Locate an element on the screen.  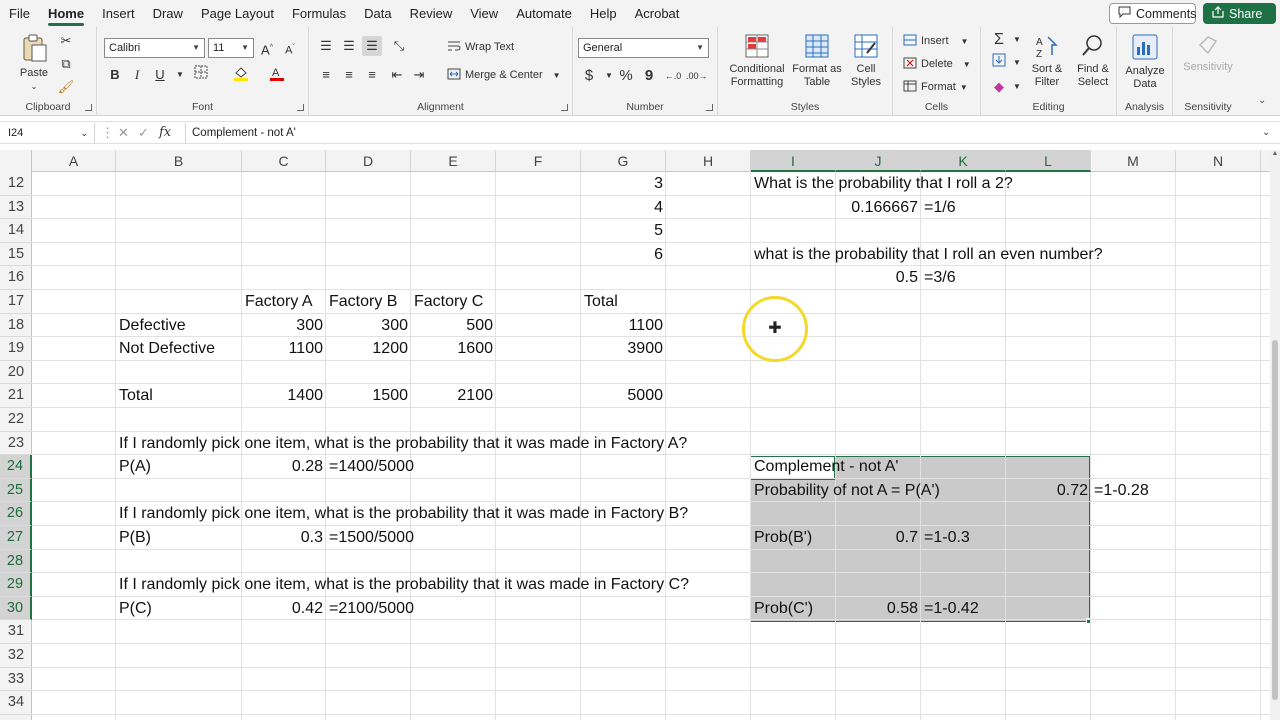
currency-button: $ is located at coordinates (589, 76).